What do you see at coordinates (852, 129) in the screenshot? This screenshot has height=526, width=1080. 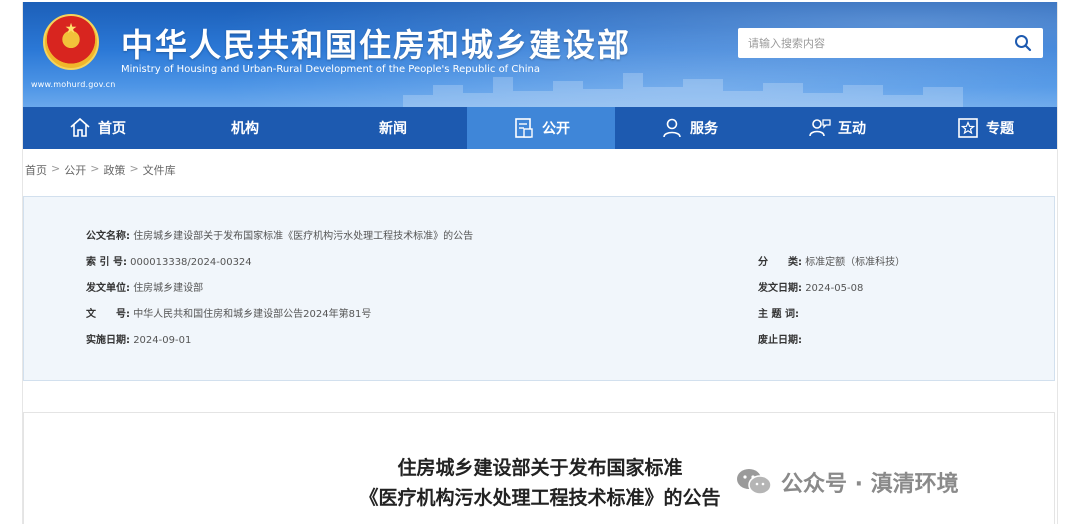 I see `nav-item-label: 互动` at bounding box center [852, 129].